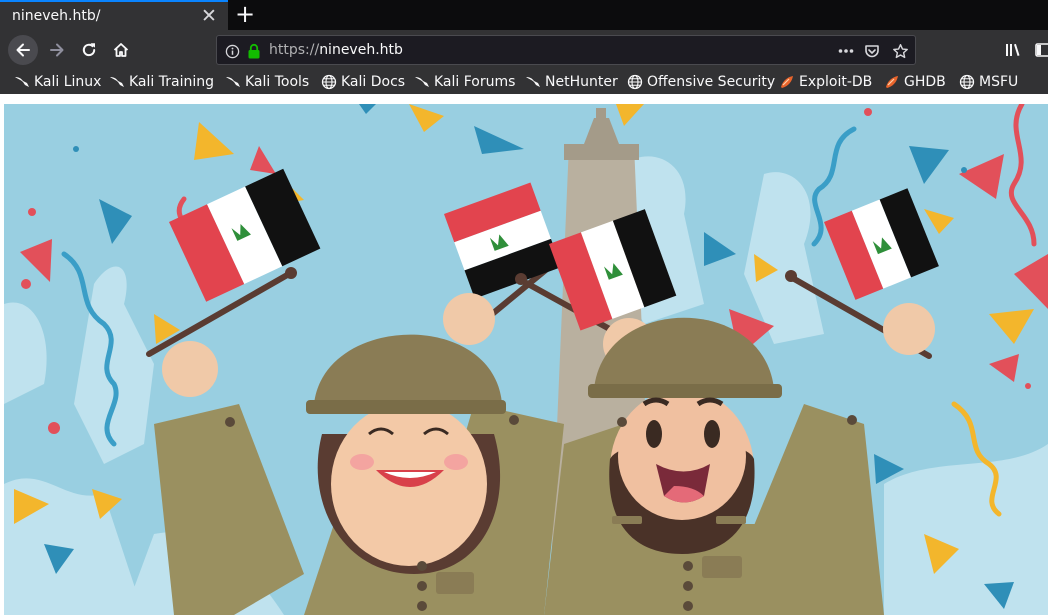 This screenshot has width=1048, height=615. I want to click on home-icon, so click(121, 50).